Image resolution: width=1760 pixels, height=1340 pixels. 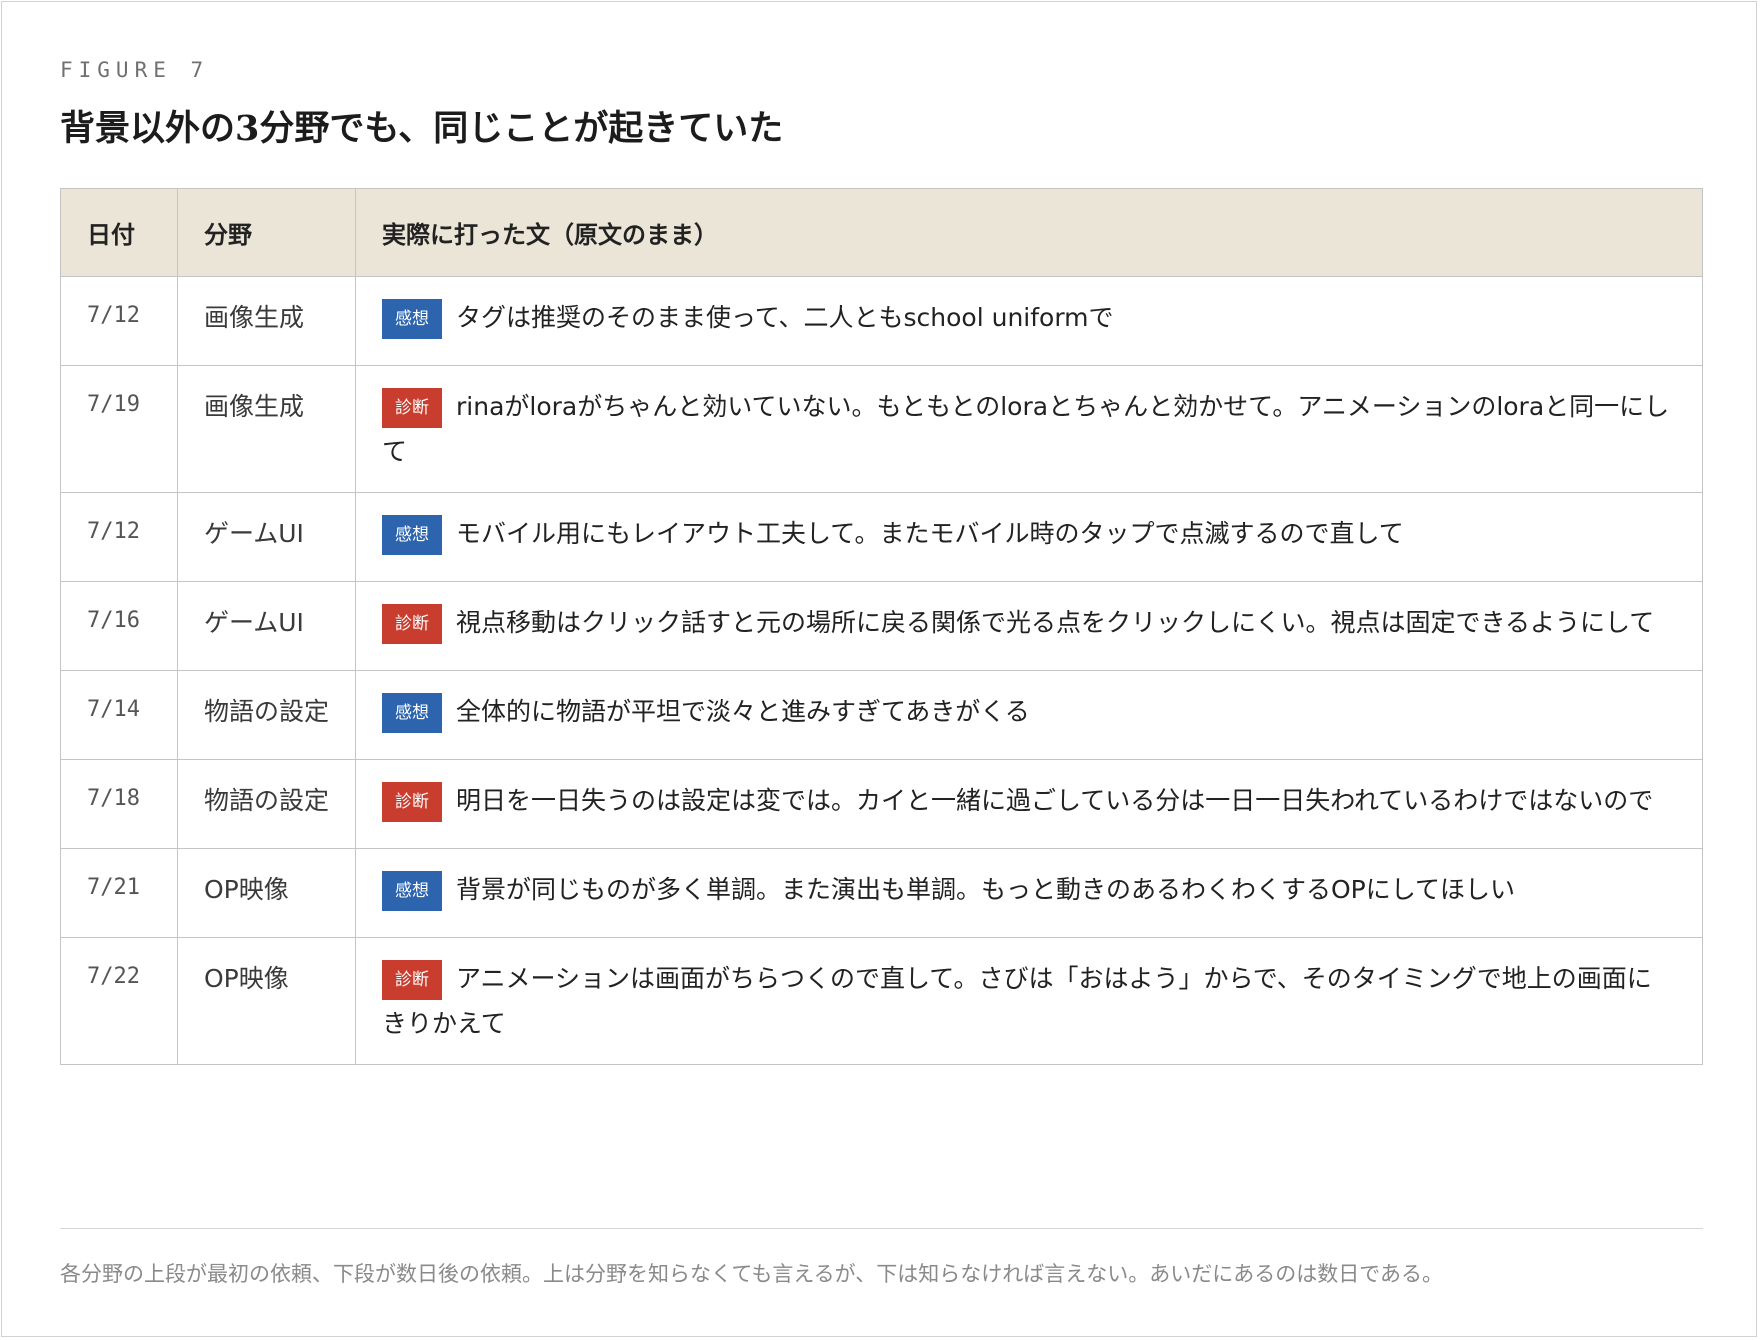 What do you see at coordinates (135, 70) in the screenshot?
I see `figure-label: FIGURE 7` at bounding box center [135, 70].